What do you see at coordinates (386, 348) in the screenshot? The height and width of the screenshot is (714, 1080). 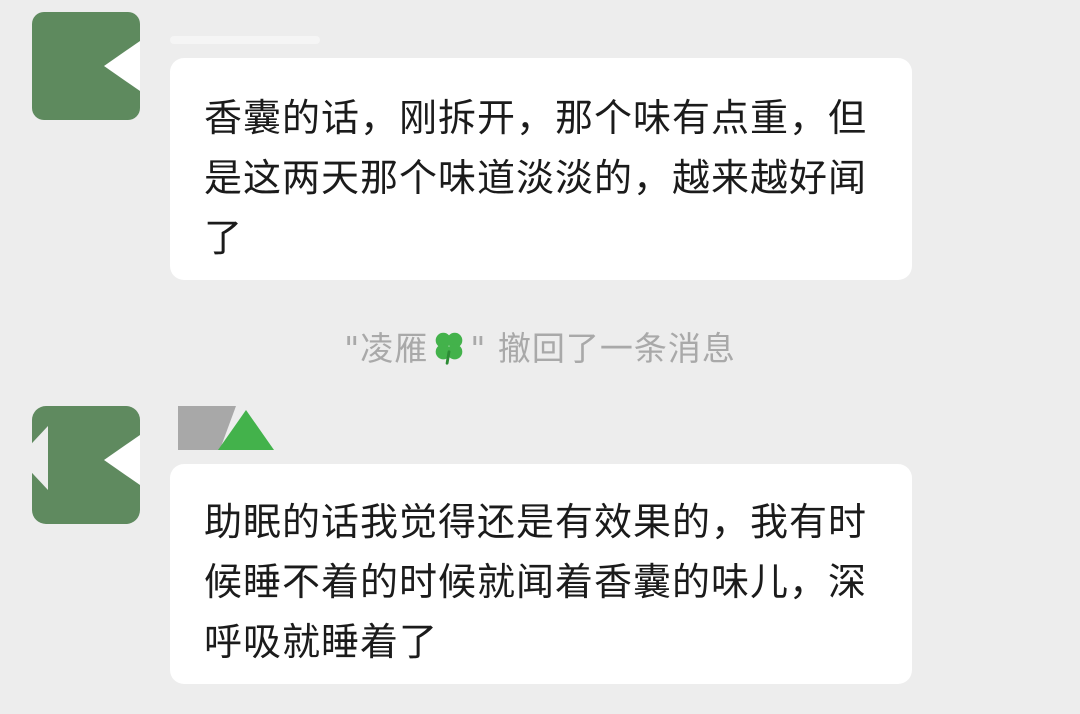 I see `recall-name-prefix: "凌雁` at bounding box center [386, 348].